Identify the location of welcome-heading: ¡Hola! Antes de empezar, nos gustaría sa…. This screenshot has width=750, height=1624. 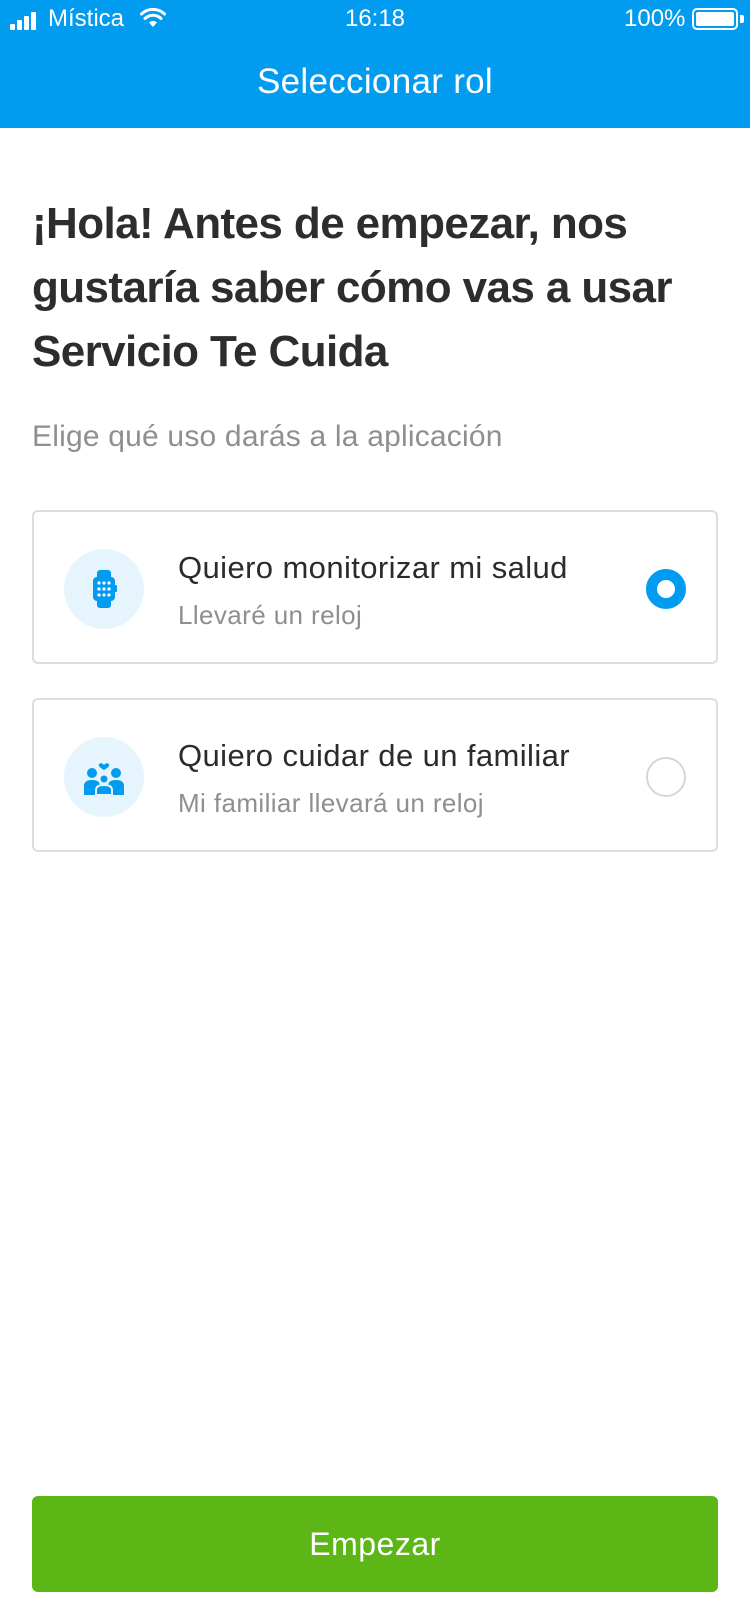
(352, 287).